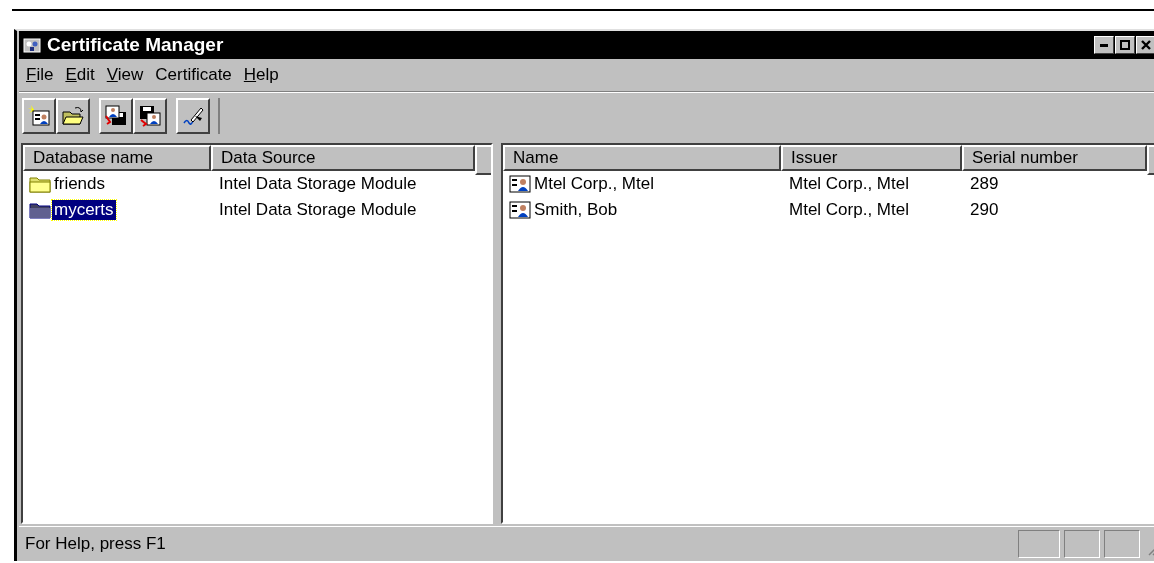 The height and width of the screenshot is (563, 1154). Describe the element at coordinates (84, 210) in the screenshot. I see `list-item: mycerts` at that location.